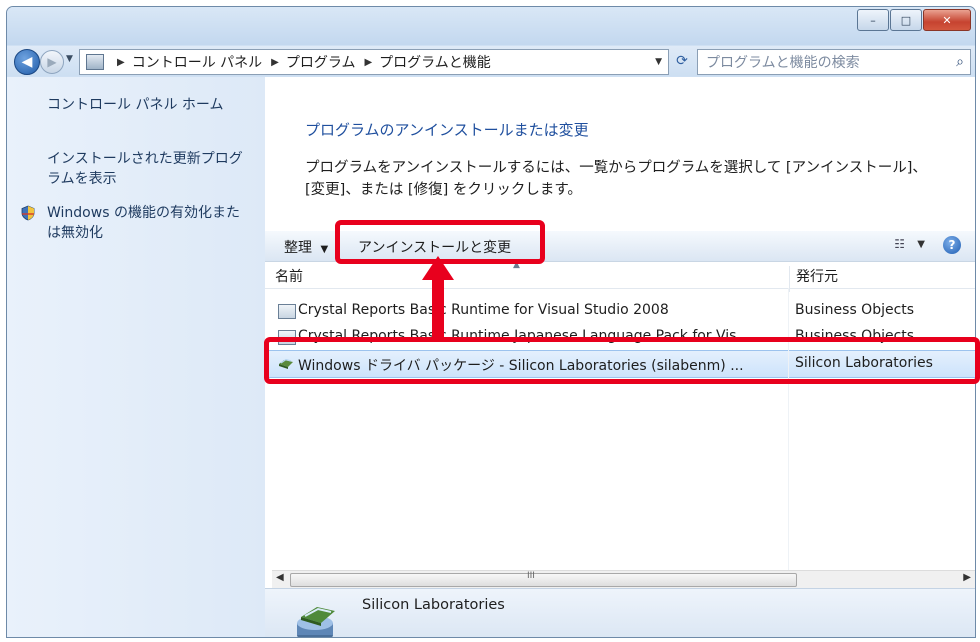  Describe the element at coordinates (960, 62) in the screenshot. I see `search-icon: ⌕` at that location.